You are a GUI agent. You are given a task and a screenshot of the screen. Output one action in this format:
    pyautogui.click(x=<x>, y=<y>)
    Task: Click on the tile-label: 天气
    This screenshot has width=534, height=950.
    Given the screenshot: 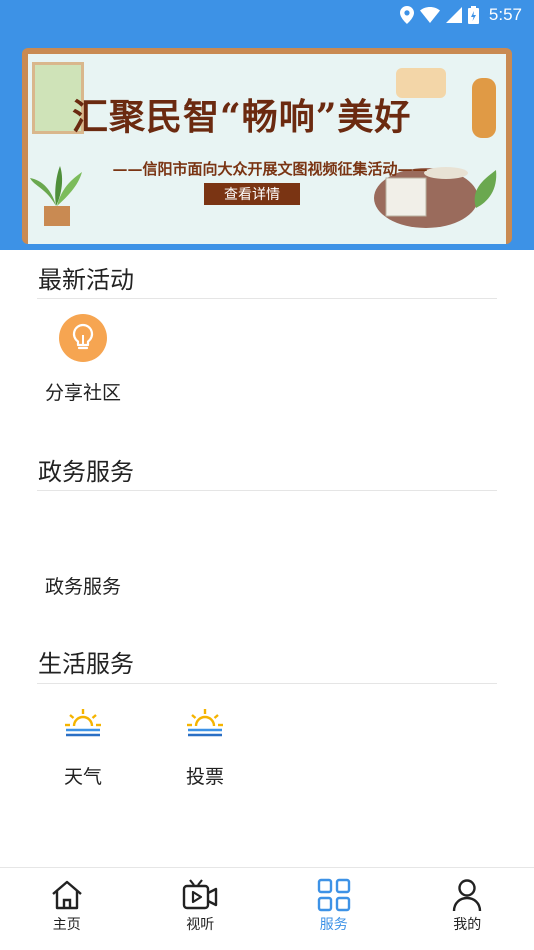 What is the action you would take?
    pyautogui.click(x=82, y=777)
    